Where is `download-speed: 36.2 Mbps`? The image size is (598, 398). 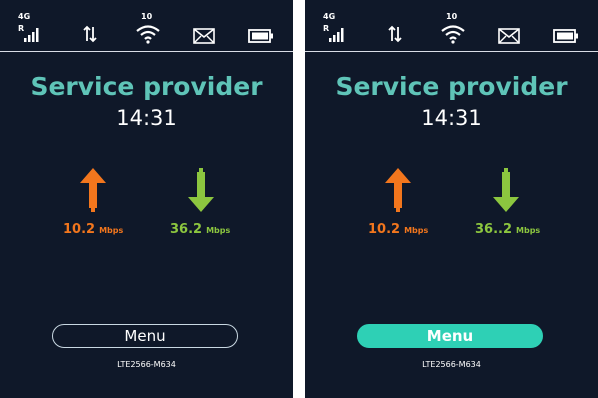 download-speed: 36.2 Mbps is located at coordinates (200, 227).